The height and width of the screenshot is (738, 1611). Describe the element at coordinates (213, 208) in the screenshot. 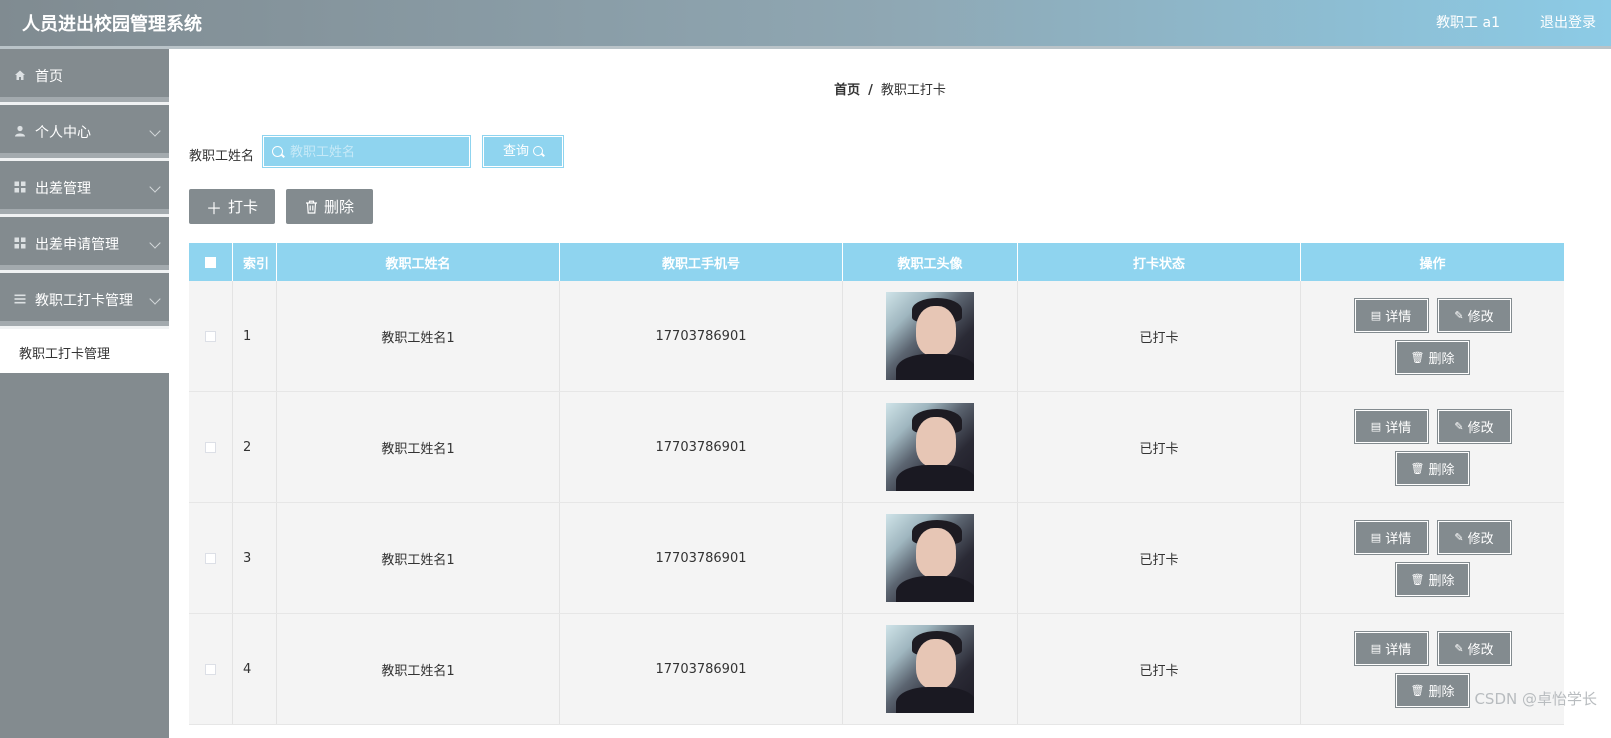

I see `plus-icon: ＋` at that location.